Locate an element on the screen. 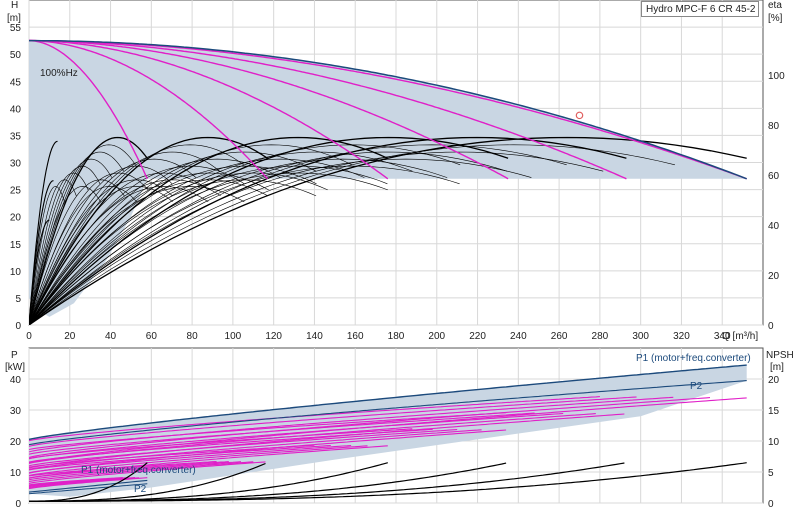 The image size is (800, 525). hz-annotation: 100%Hz is located at coordinates (59, 73).